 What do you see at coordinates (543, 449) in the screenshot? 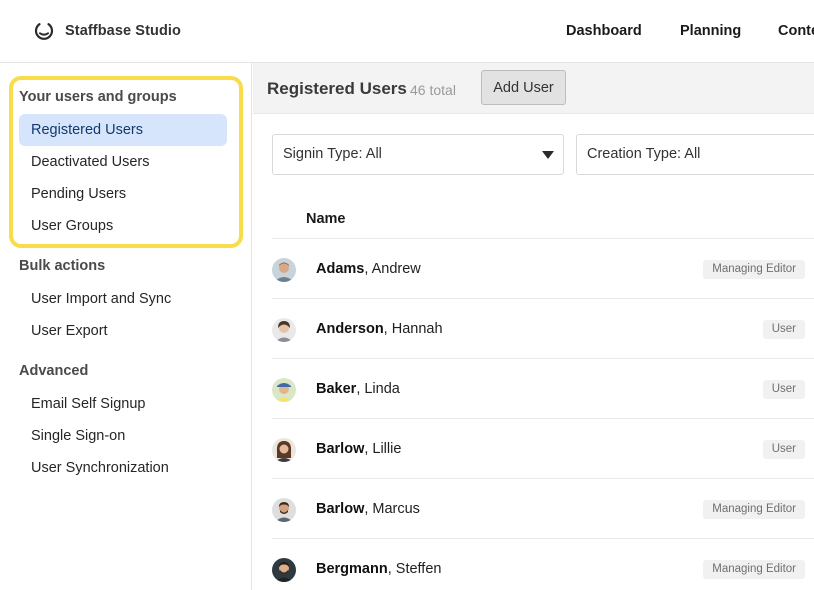
I see `table-row: Barlow, Lillie User` at bounding box center [543, 449].